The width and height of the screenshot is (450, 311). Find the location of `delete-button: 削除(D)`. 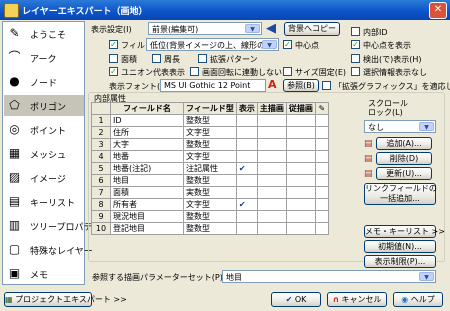

delete-button: 削除(D) is located at coordinates (404, 158).